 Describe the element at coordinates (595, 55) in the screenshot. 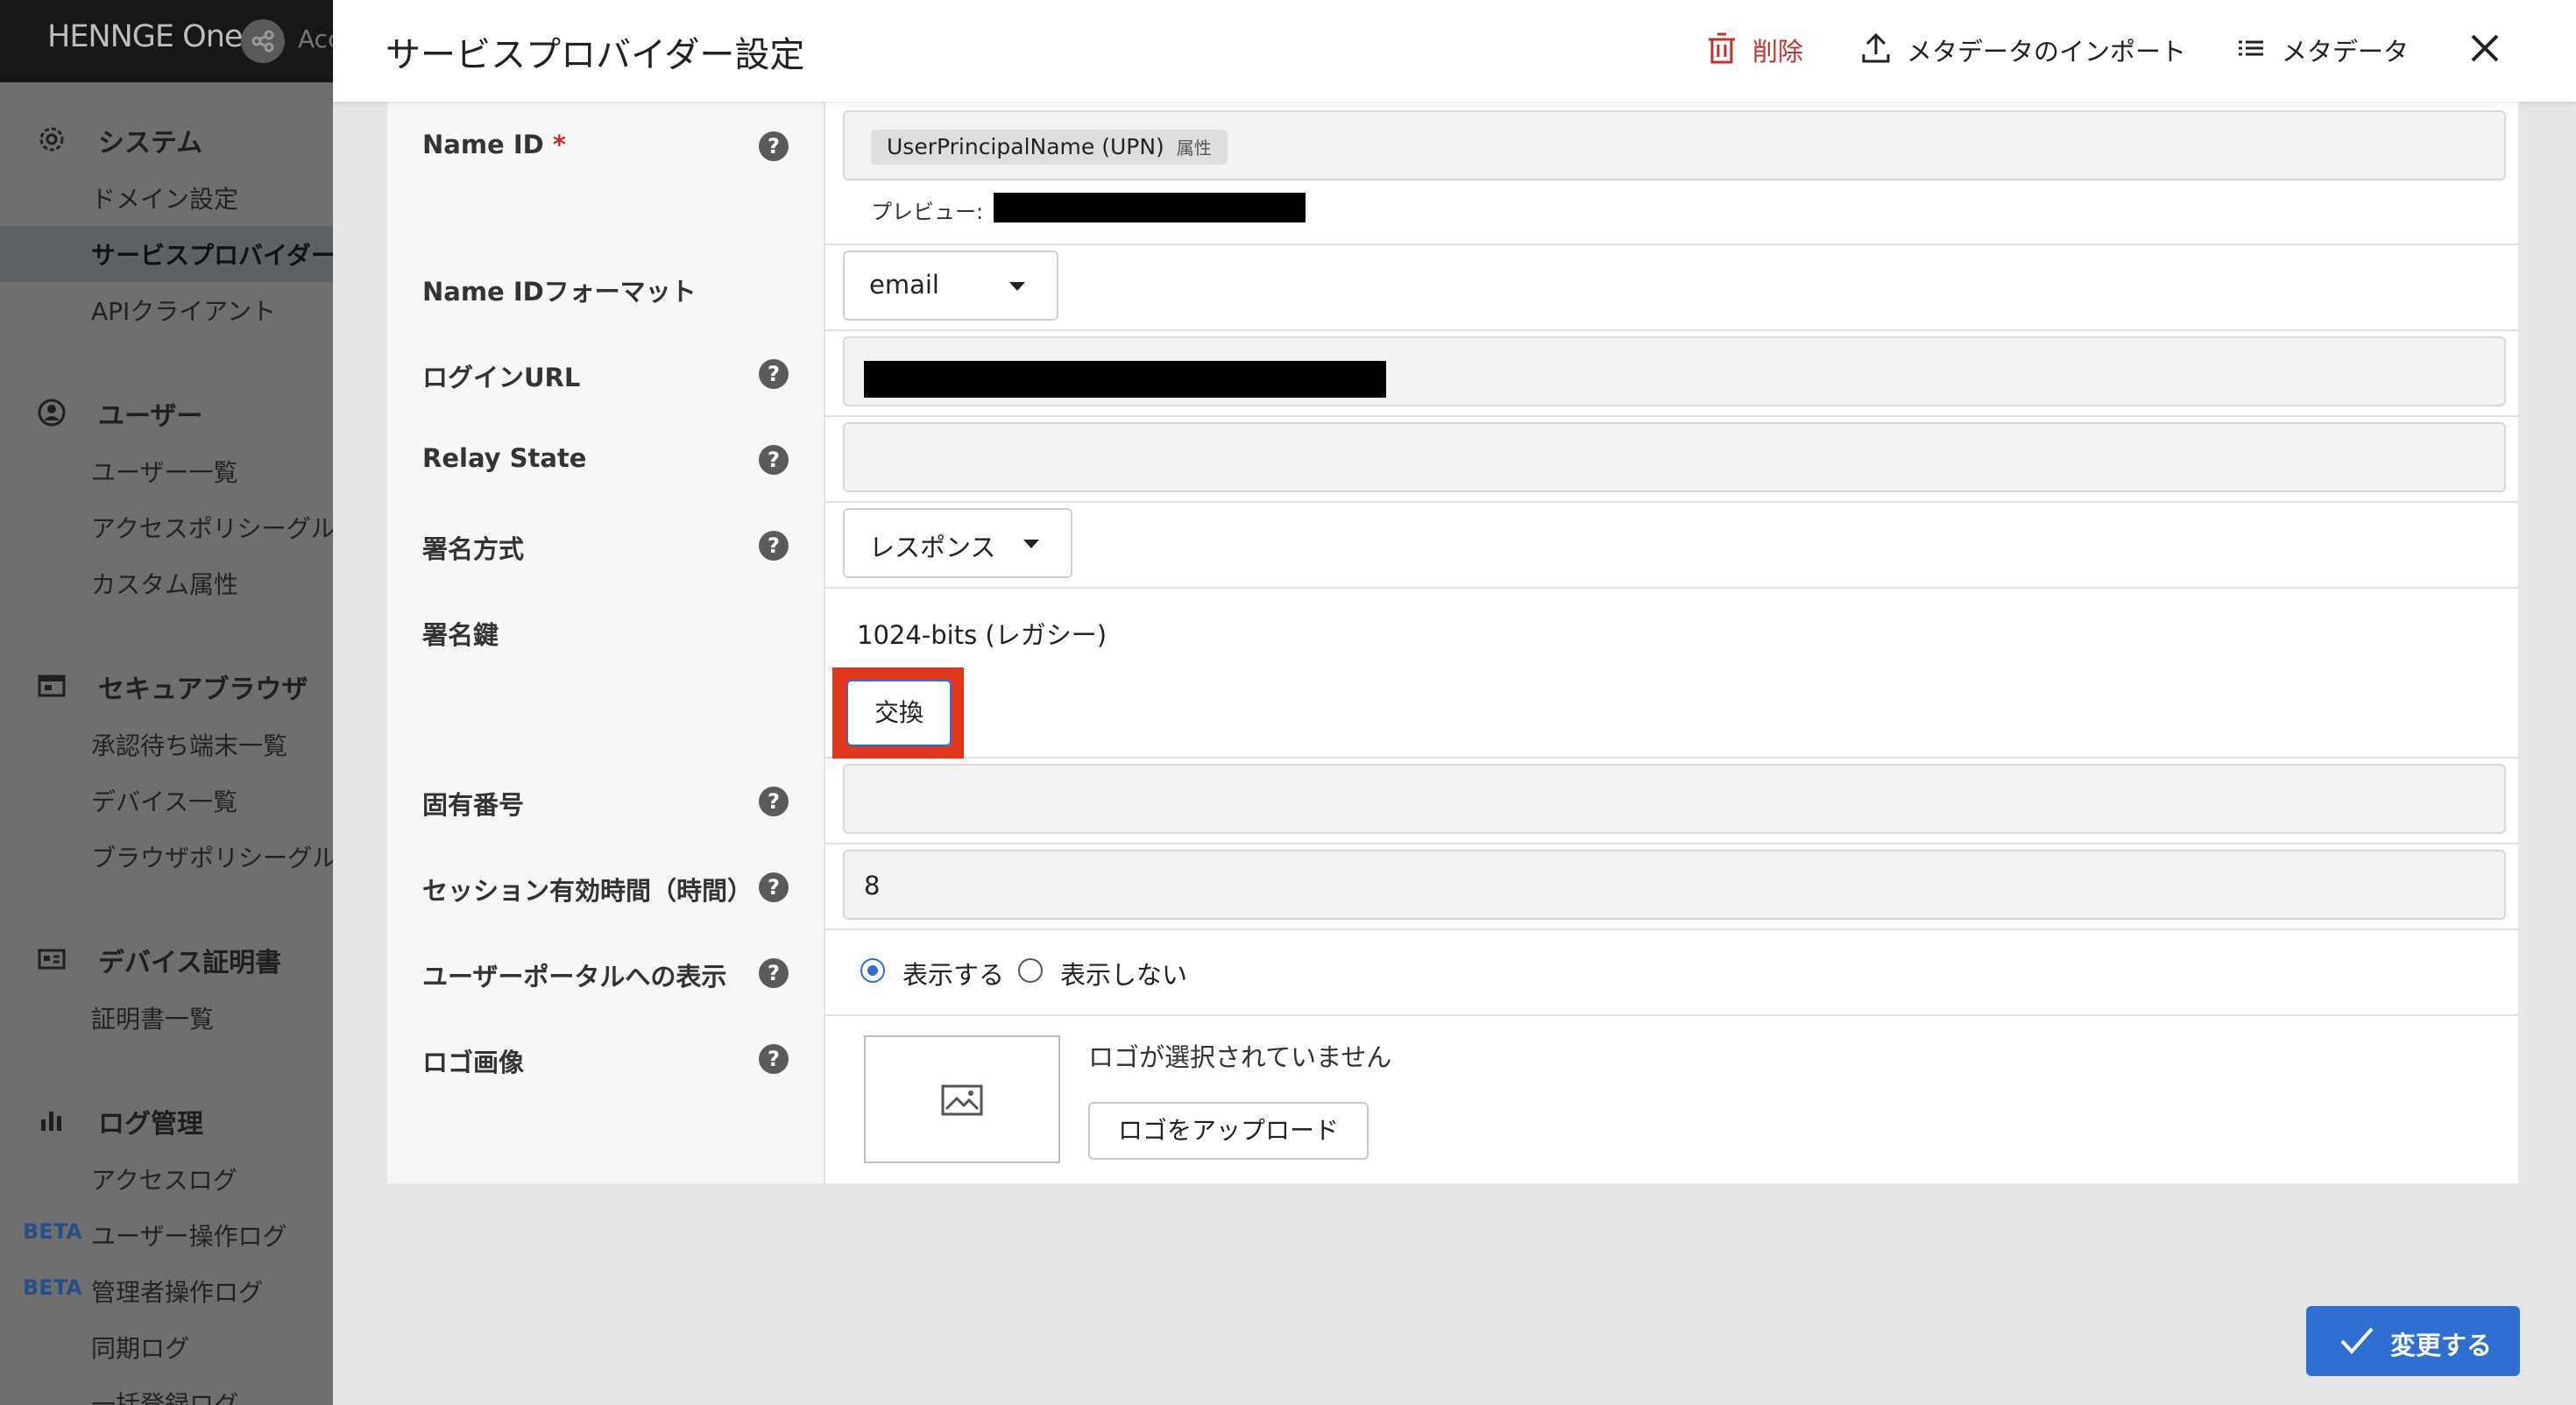

I see `page-title: サービスプロバイダー設定` at that location.